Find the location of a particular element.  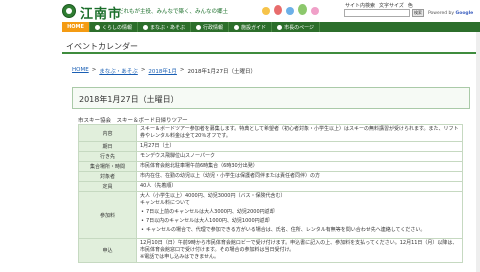

font-size-link: 文字サイズ is located at coordinates (391, 5).